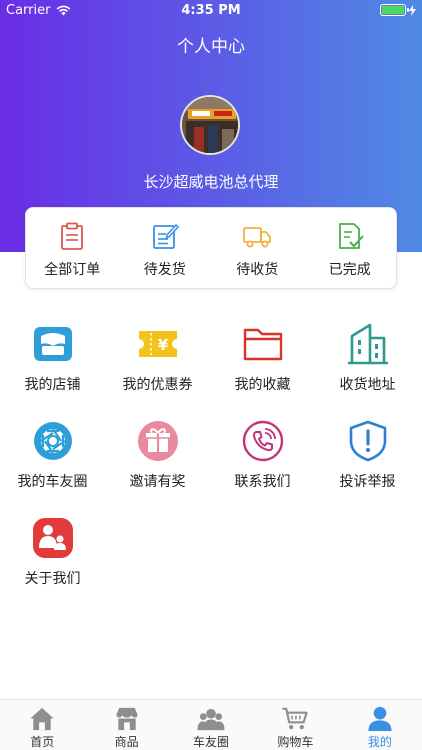 This screenshot has width=422, height=750. Describe the element at coordinates (157, 358) in the screenshot. I see `menu-my-coupons: ¥ 我的优惠券` at that location.